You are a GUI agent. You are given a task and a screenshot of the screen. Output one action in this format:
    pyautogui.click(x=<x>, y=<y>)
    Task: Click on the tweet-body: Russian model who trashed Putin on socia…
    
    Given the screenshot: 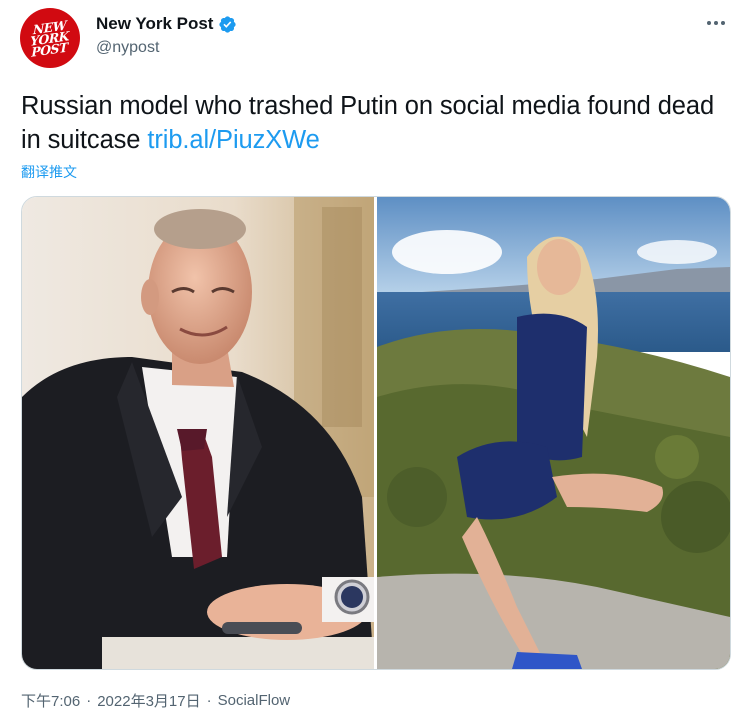 What is the action you would take?
    pyautogui.click(x=368, y=123)
    